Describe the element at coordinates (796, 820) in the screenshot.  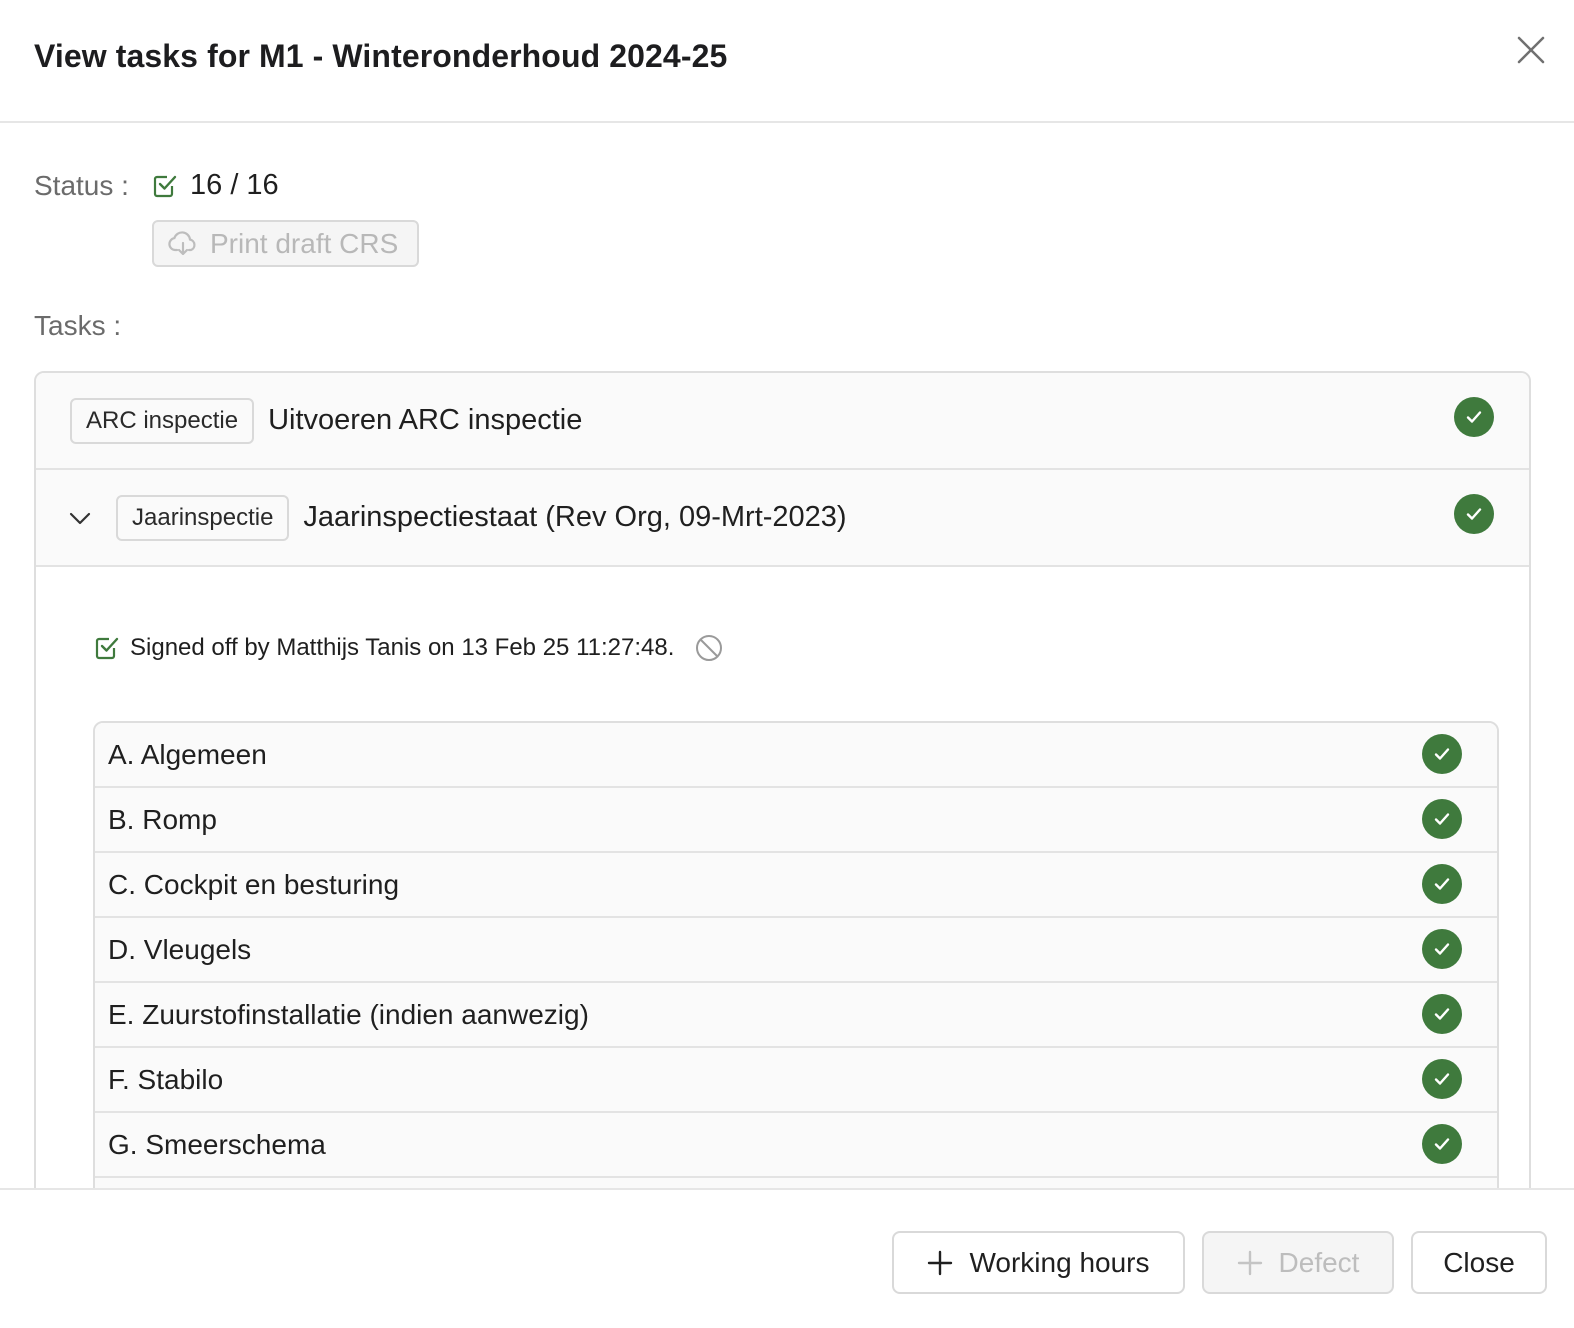
I see `subtask-row: B. Romp` at that location.